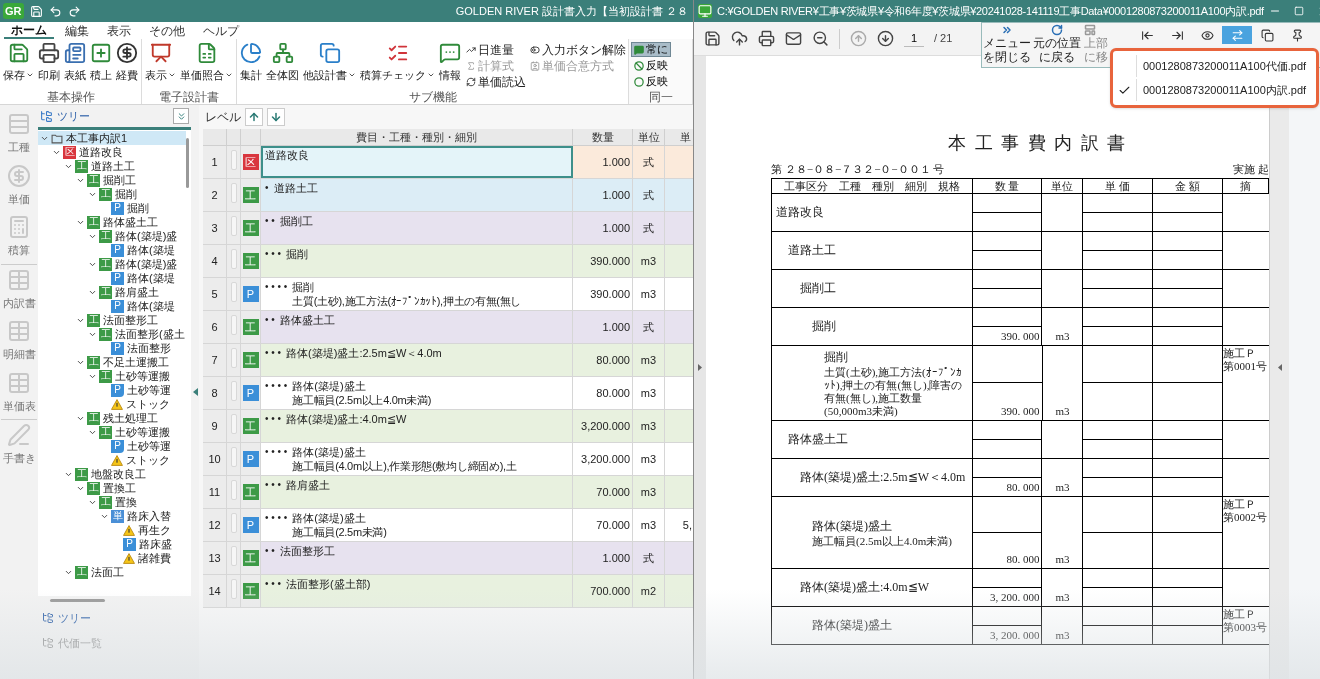  I want to click on ribbon-button: 印刷, so click(49, 63).